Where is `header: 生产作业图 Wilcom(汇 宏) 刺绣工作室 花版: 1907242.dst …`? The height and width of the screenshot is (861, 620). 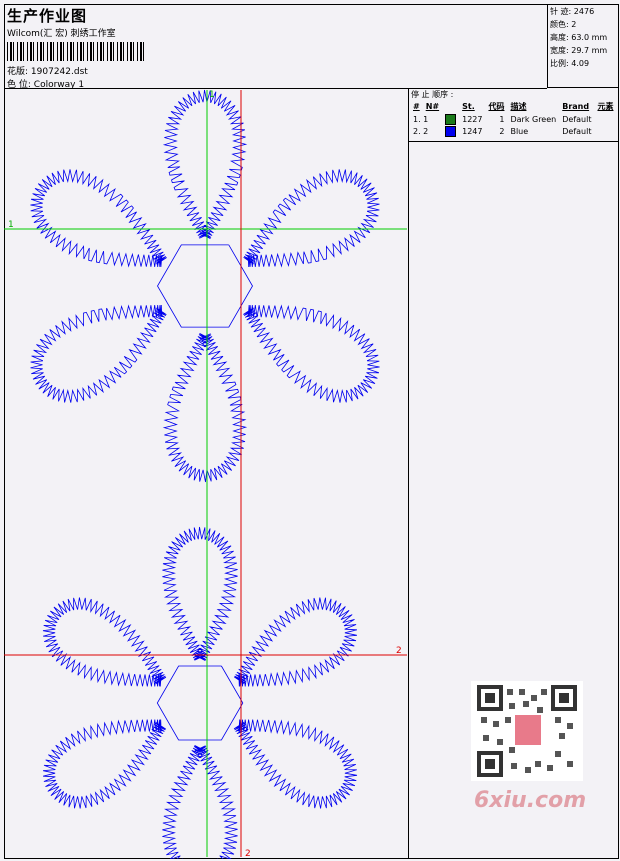 header: 生产作业图 Wilcom(汇 宏) 刺绣工作室 花版: 1907242.dst … is located at coordinates (275, 47).